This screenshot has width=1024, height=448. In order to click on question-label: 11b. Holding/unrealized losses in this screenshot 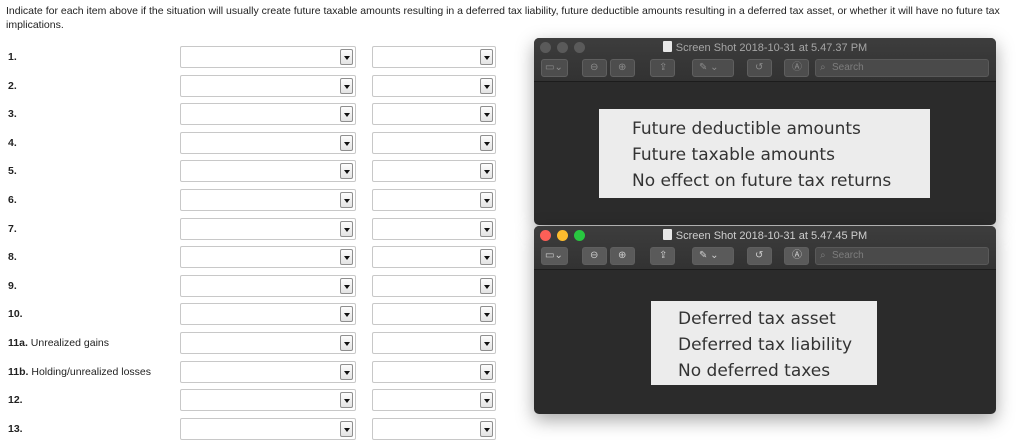, I will do `click(79, 372)`.